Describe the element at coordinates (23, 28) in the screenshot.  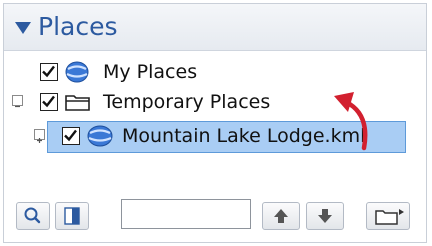
I see `collapse-arrow-icon` at that location.